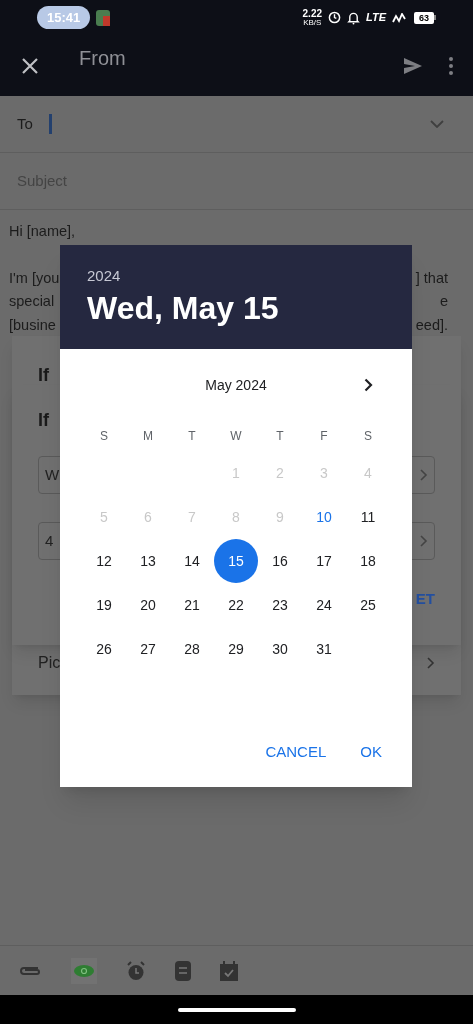 The image size is (473, 1024). I want to click on bell-icon, so click(353, 17).